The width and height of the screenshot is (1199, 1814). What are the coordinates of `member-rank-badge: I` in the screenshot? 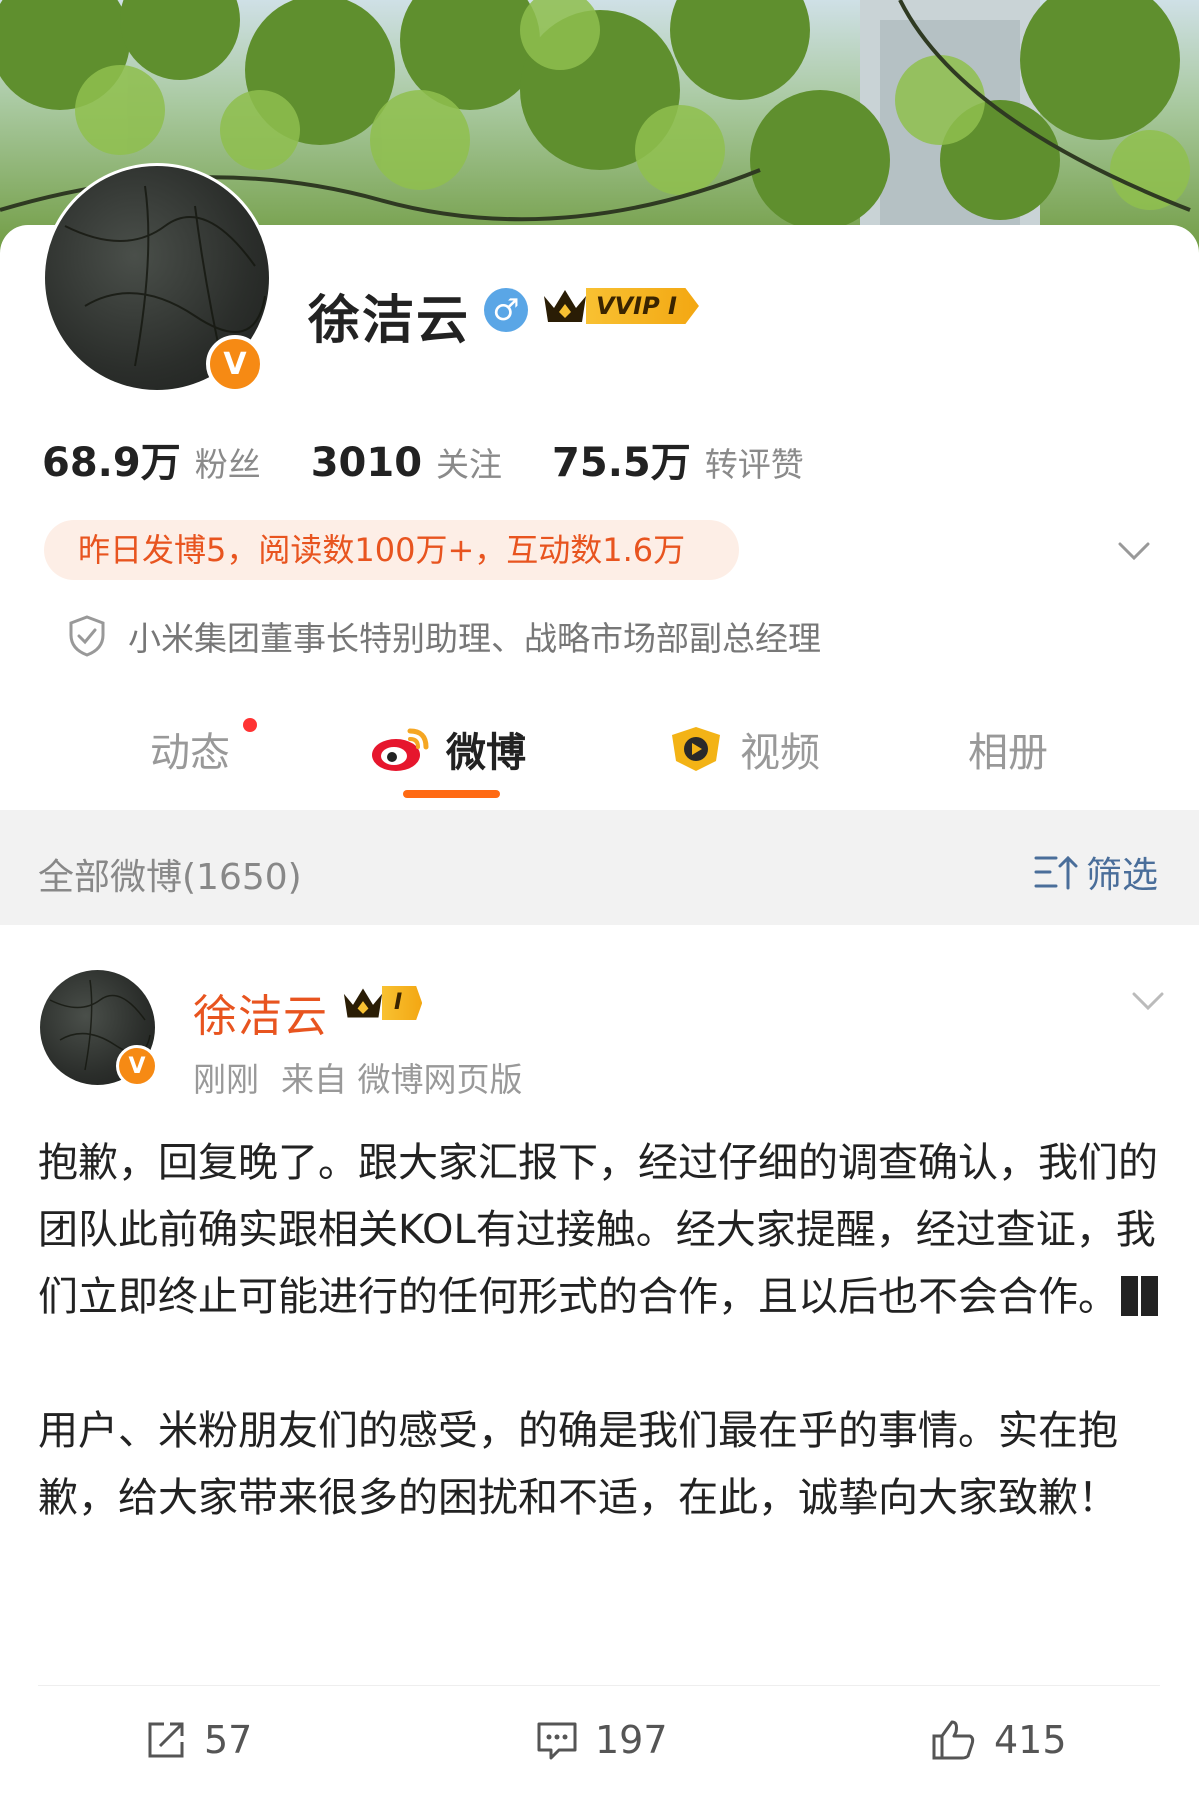 It's located at (381, 1003).